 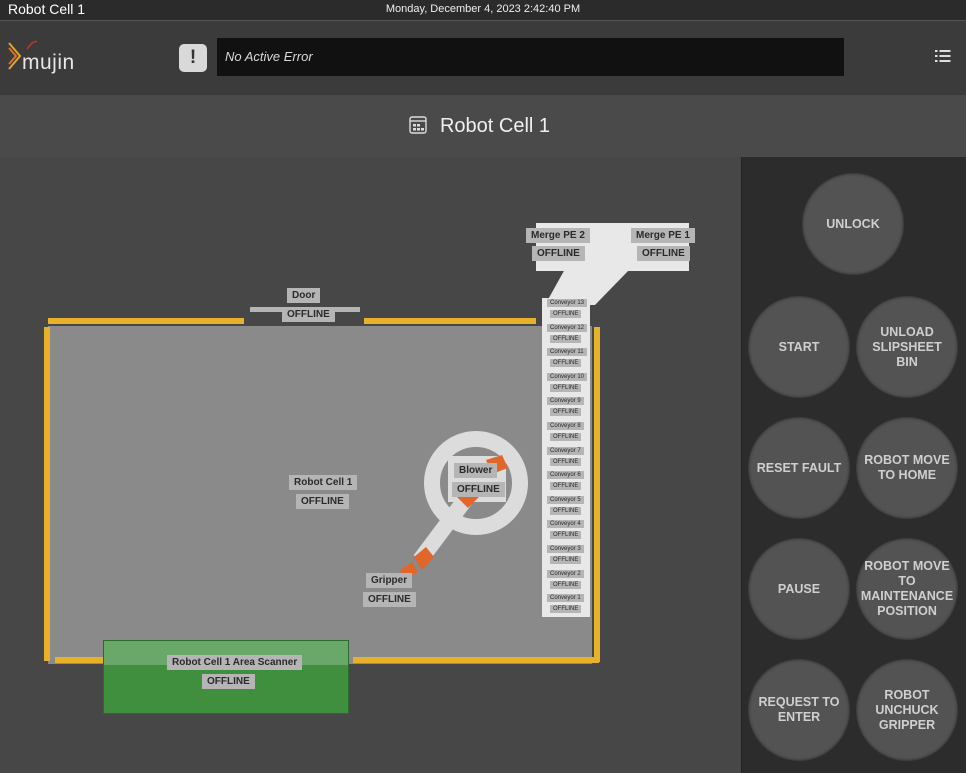 What do you see at coordinates (907, 589) in the screenshot?
I see `robot-move-to-maintenance-button: ROBOT MOVE TO MAINTENANCE POSITION` at bounding box center [907, 589].